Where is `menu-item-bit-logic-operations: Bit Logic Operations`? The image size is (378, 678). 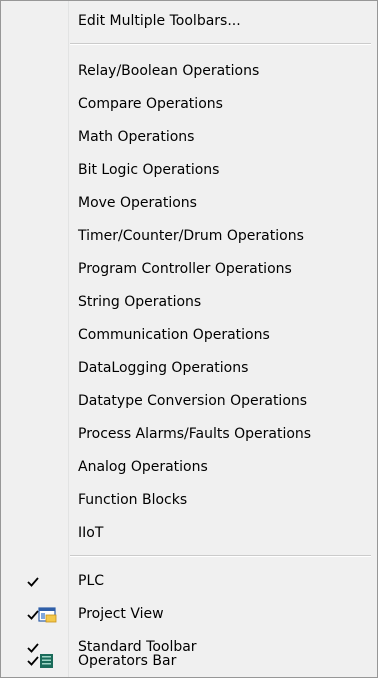 menu-item-bit-logic-operations: Bit Logic Operations is located at coordinates (189, 170).